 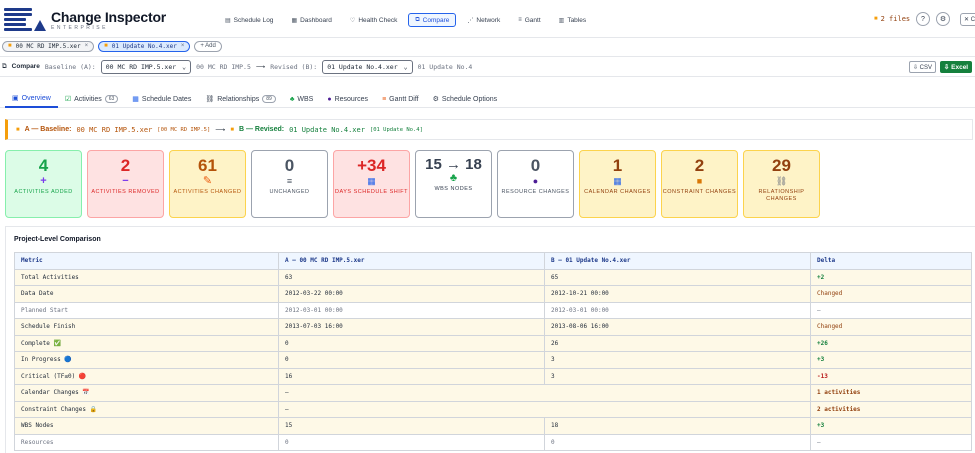 I want to click on revised-file: 01 Update No.4.xer, so click(x=327, y=129).